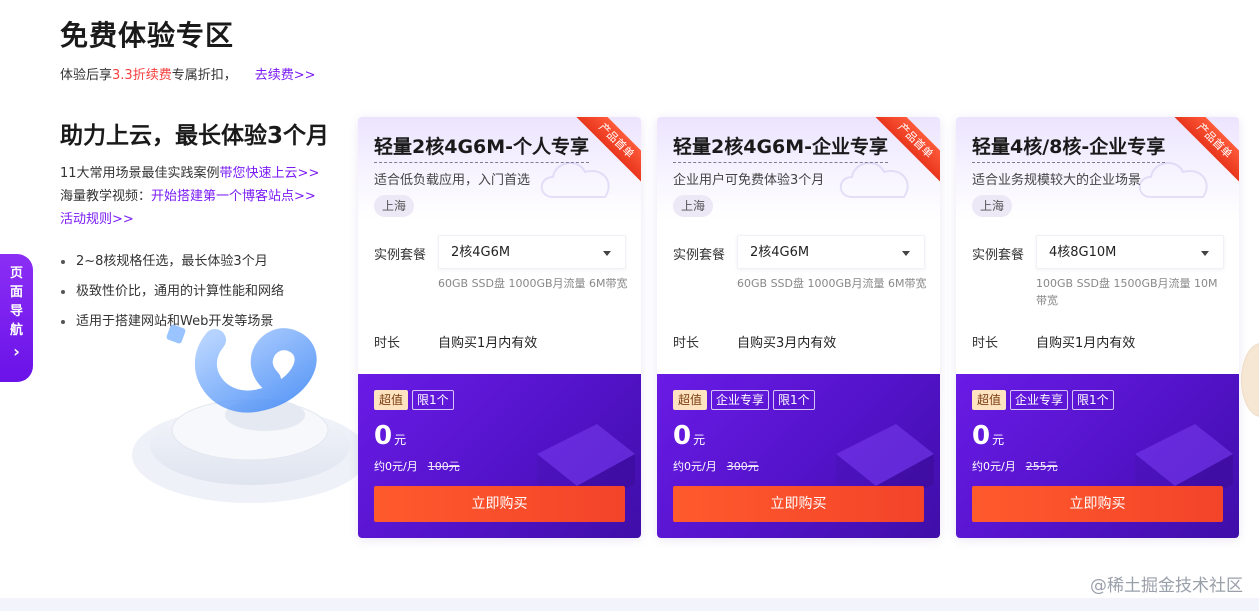  What do you see at coordinates (1130, 252) in the screenshot?
I see `package-select: 4核8G10M` at bounding box center [1130, 252].